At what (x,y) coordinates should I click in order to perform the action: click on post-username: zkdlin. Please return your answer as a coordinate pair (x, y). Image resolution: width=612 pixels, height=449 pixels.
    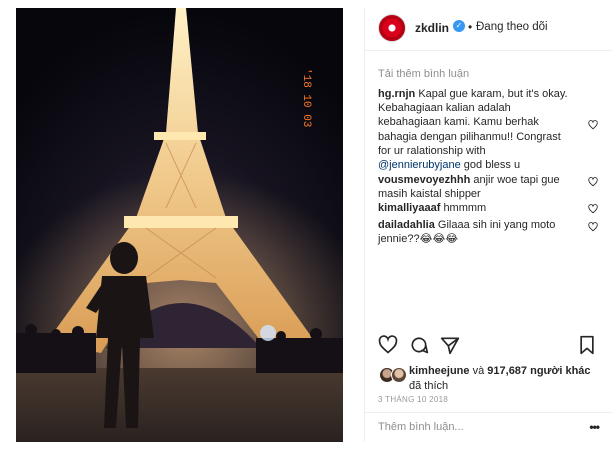
    Looking at the image, I should click on (432, 28).